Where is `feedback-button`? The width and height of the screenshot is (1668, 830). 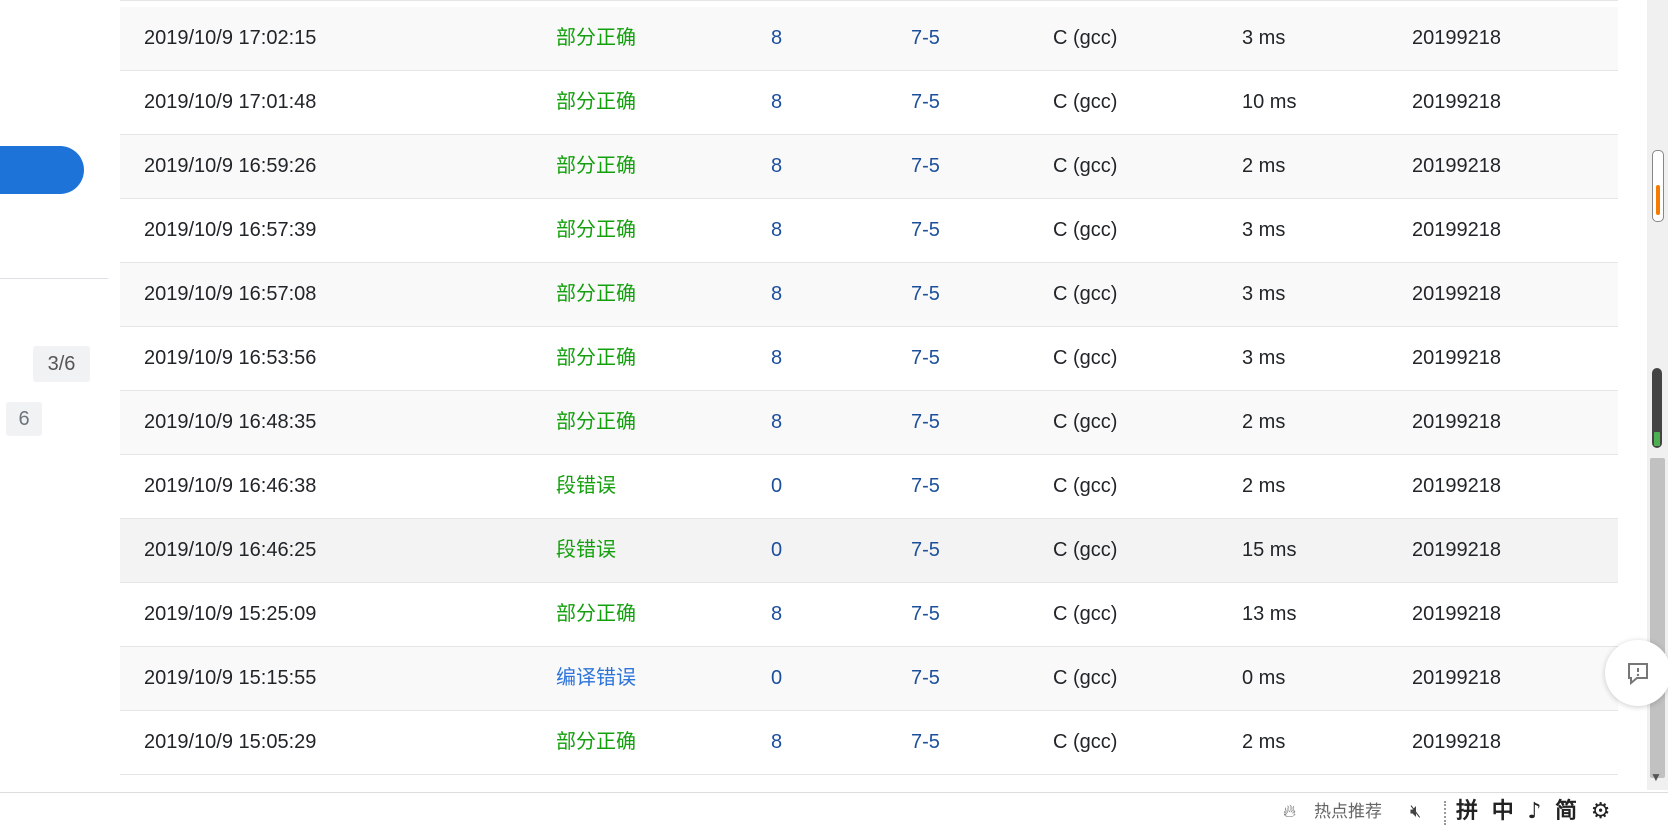 feedback-button is located at coordinates (1636, 673).